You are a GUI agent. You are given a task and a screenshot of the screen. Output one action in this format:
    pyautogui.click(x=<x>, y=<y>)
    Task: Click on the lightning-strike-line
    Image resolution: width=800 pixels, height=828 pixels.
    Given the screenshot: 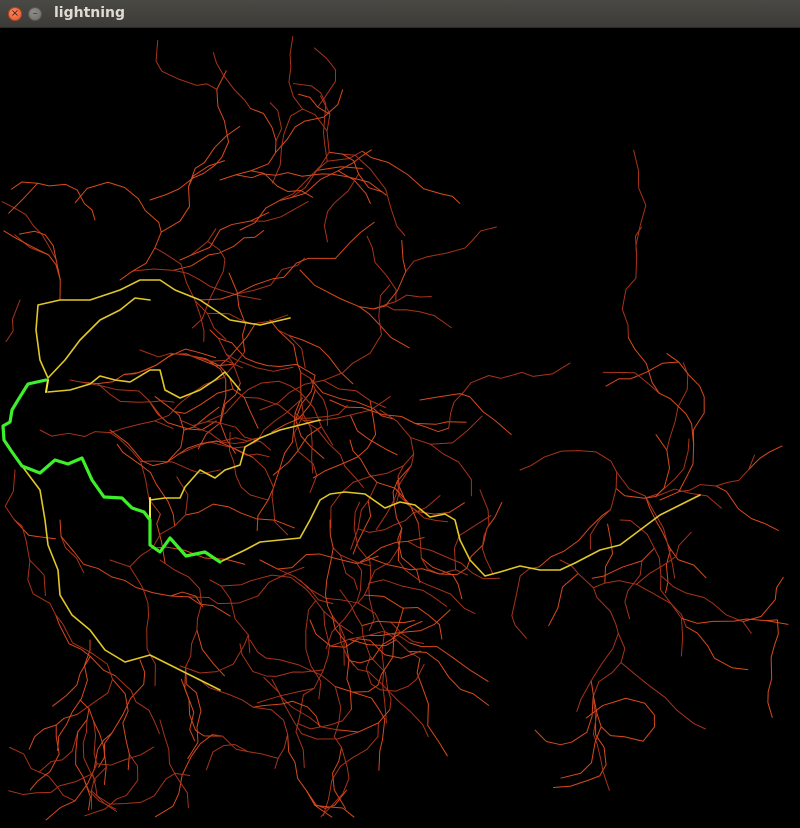 What is the action you would take?
    pyautogui.click(x=111, y=471)
    